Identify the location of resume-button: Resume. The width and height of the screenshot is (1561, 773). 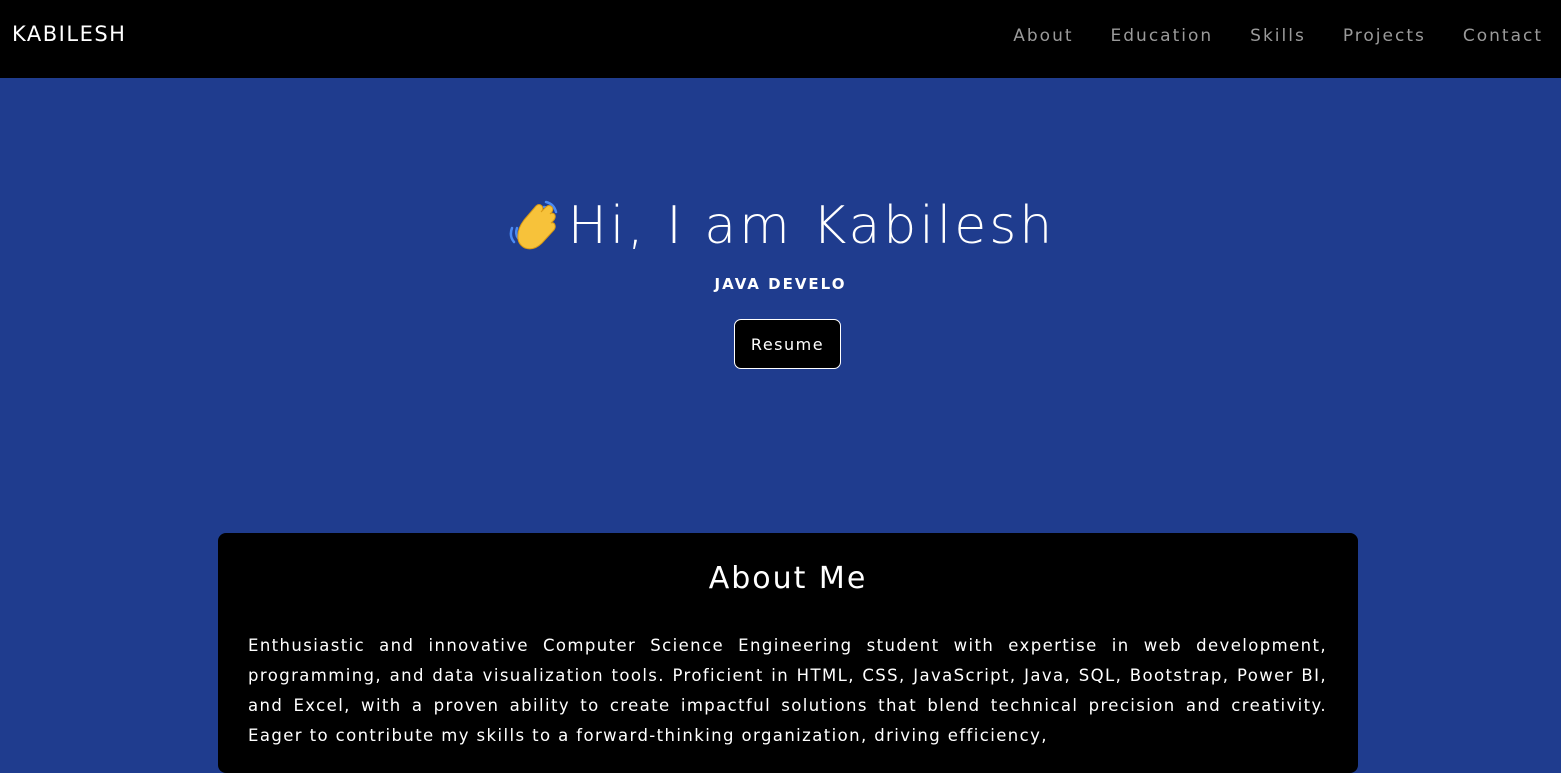
(787, 344).